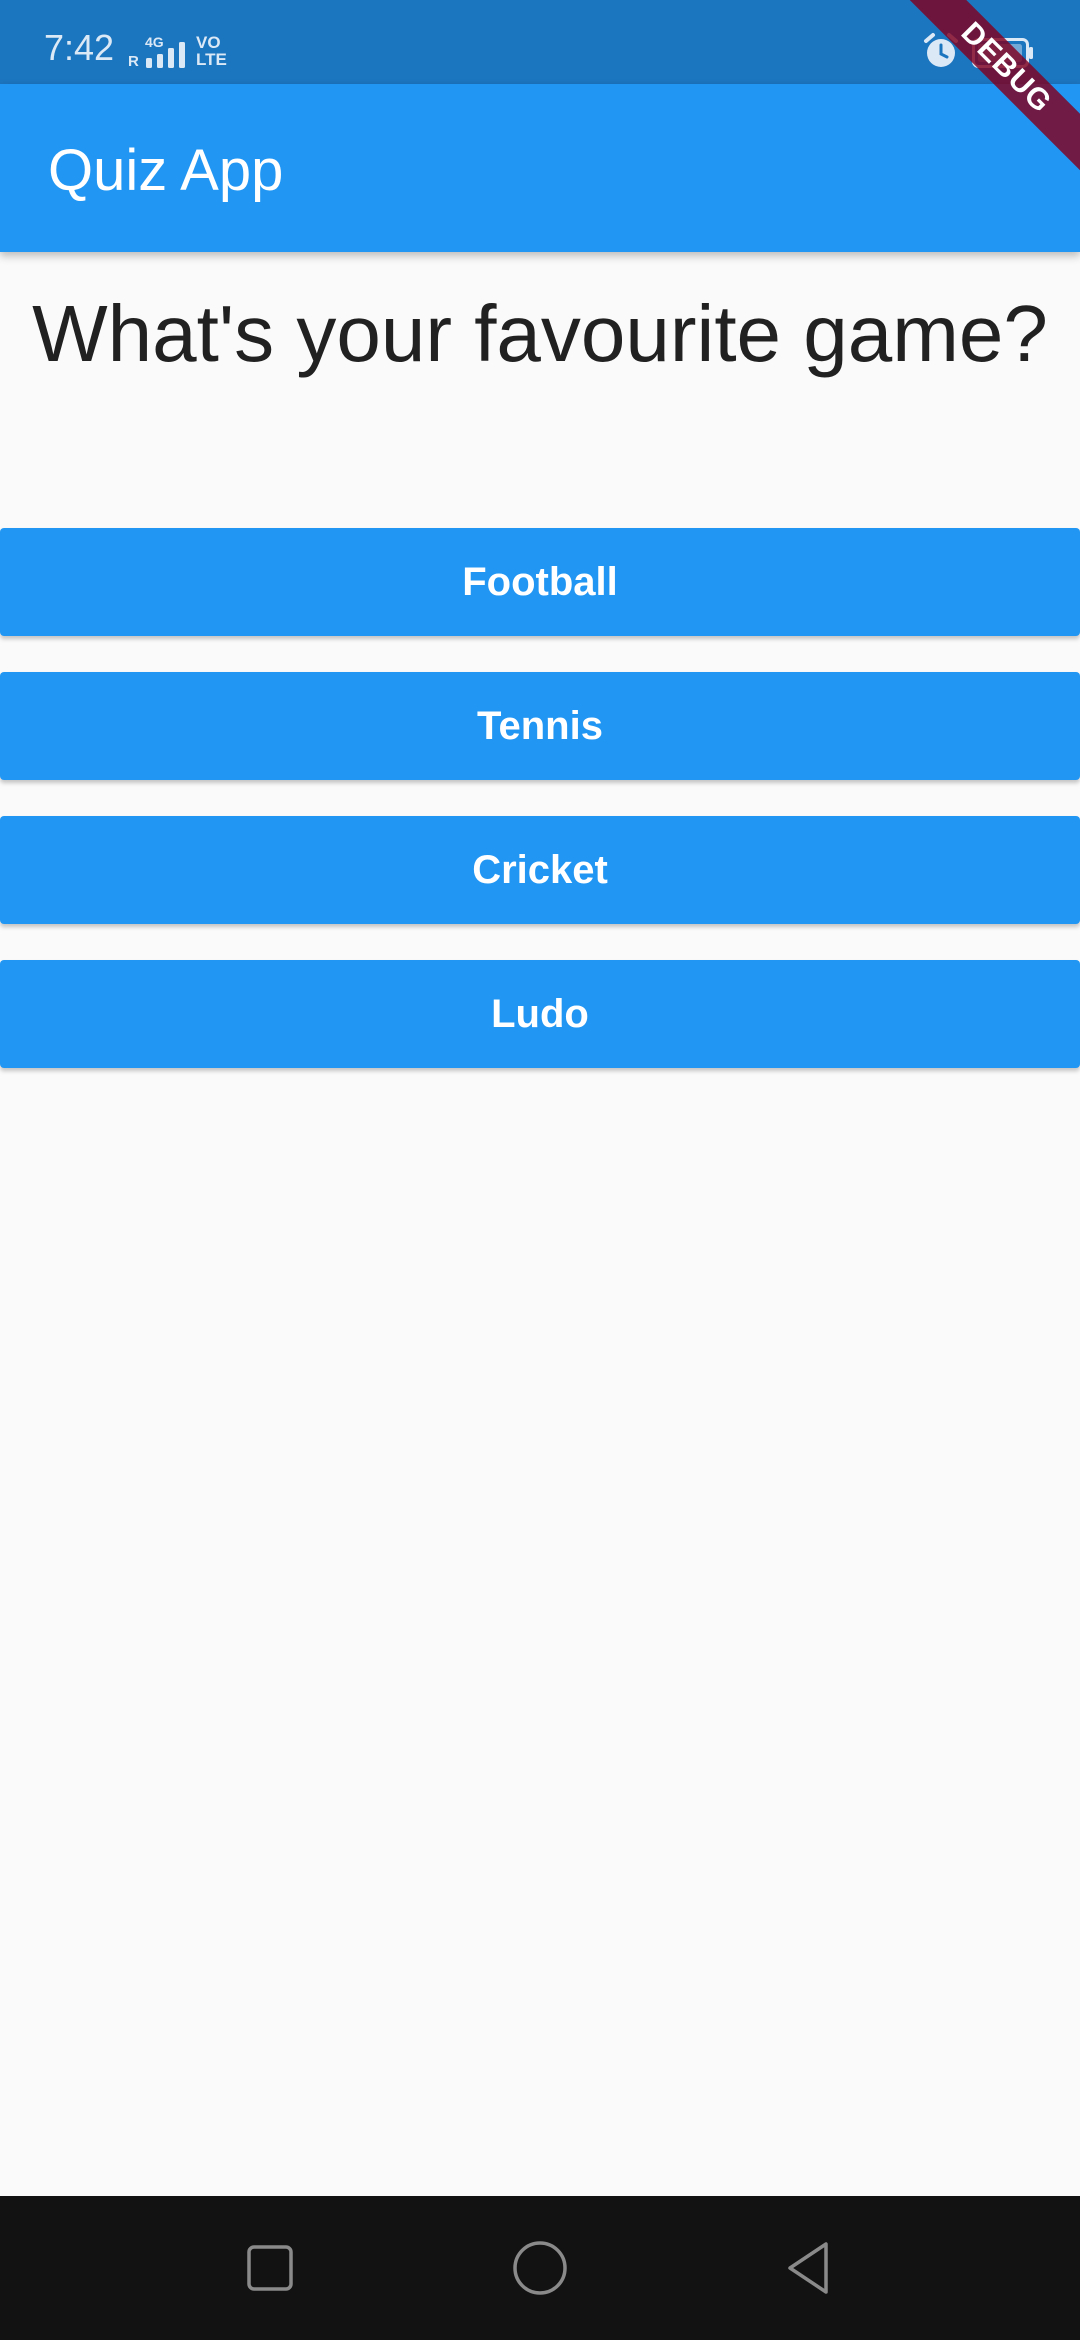 This screenshot has height=2340, width=1080. I want to click on answer-button-tennis: Tennis, so click(540, 726).